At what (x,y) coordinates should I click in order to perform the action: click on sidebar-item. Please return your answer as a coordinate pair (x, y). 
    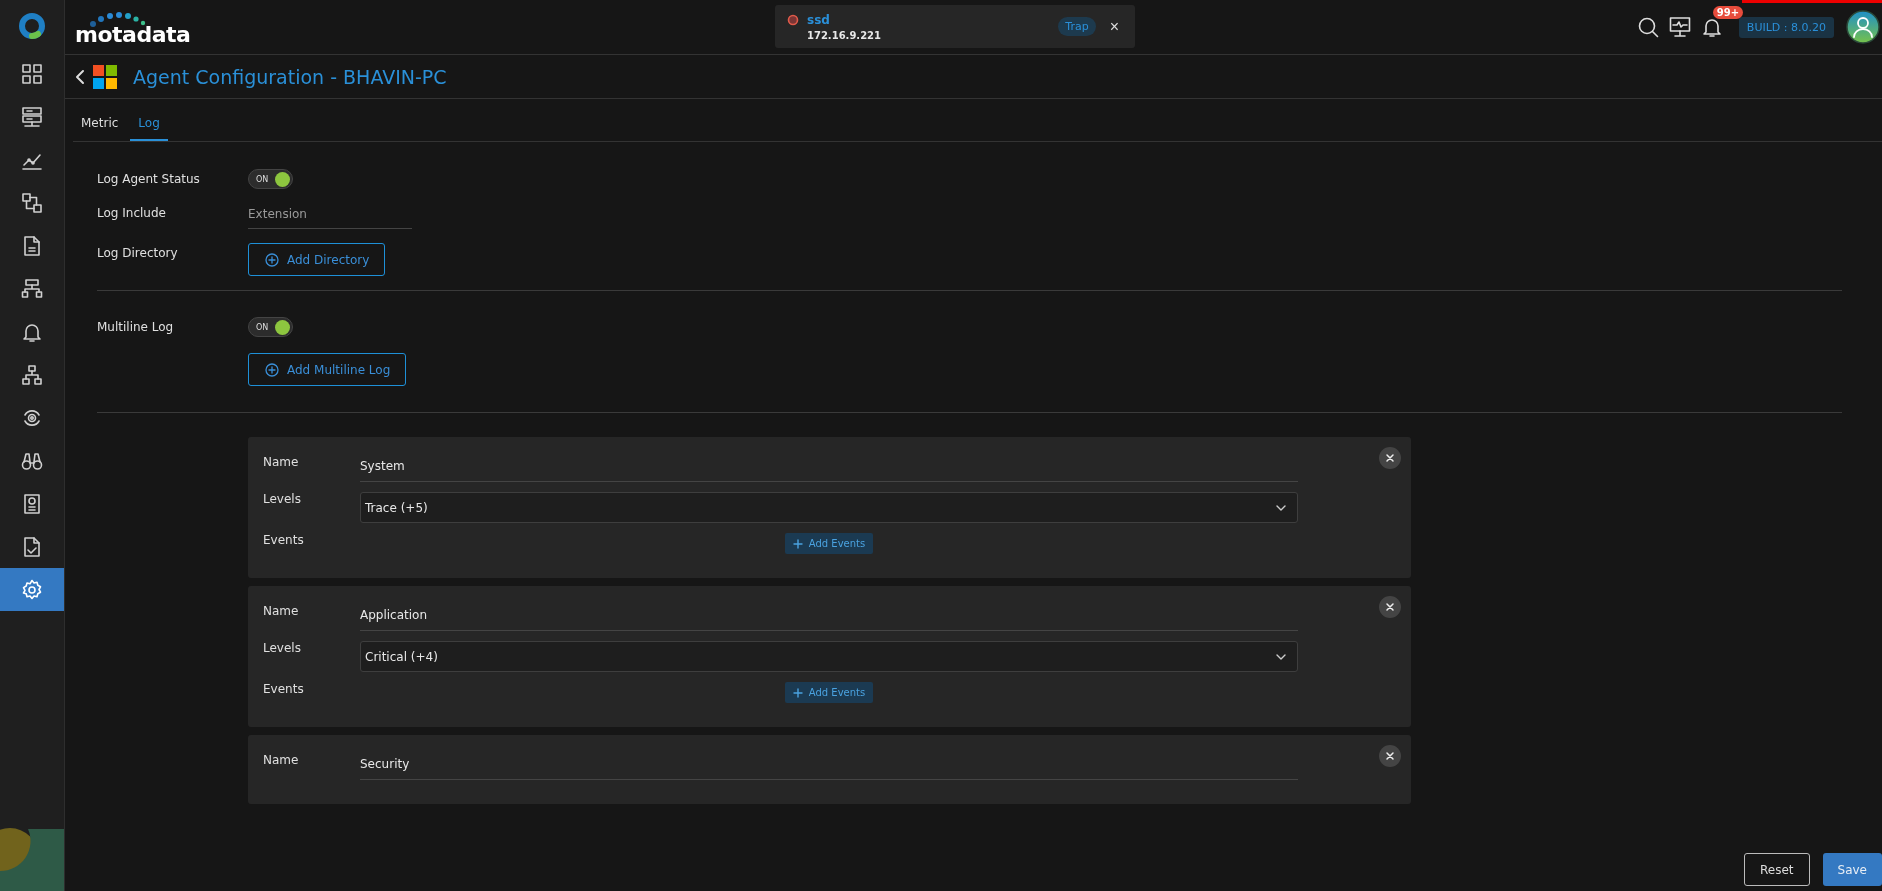
    Looking at the image, I should click on (32, 589).